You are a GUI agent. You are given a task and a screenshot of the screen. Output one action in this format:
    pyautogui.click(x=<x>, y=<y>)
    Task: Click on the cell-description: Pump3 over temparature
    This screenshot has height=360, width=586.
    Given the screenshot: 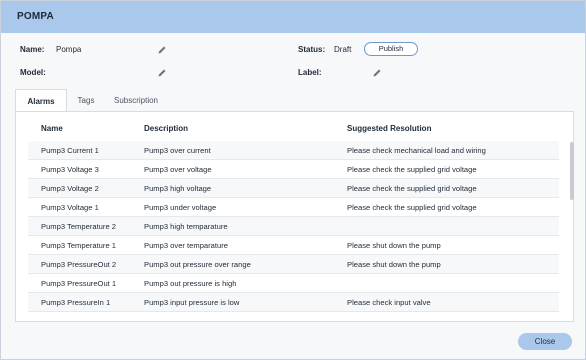 What is the action you would take?
    pyautogui.click(x=186, y=245)
    